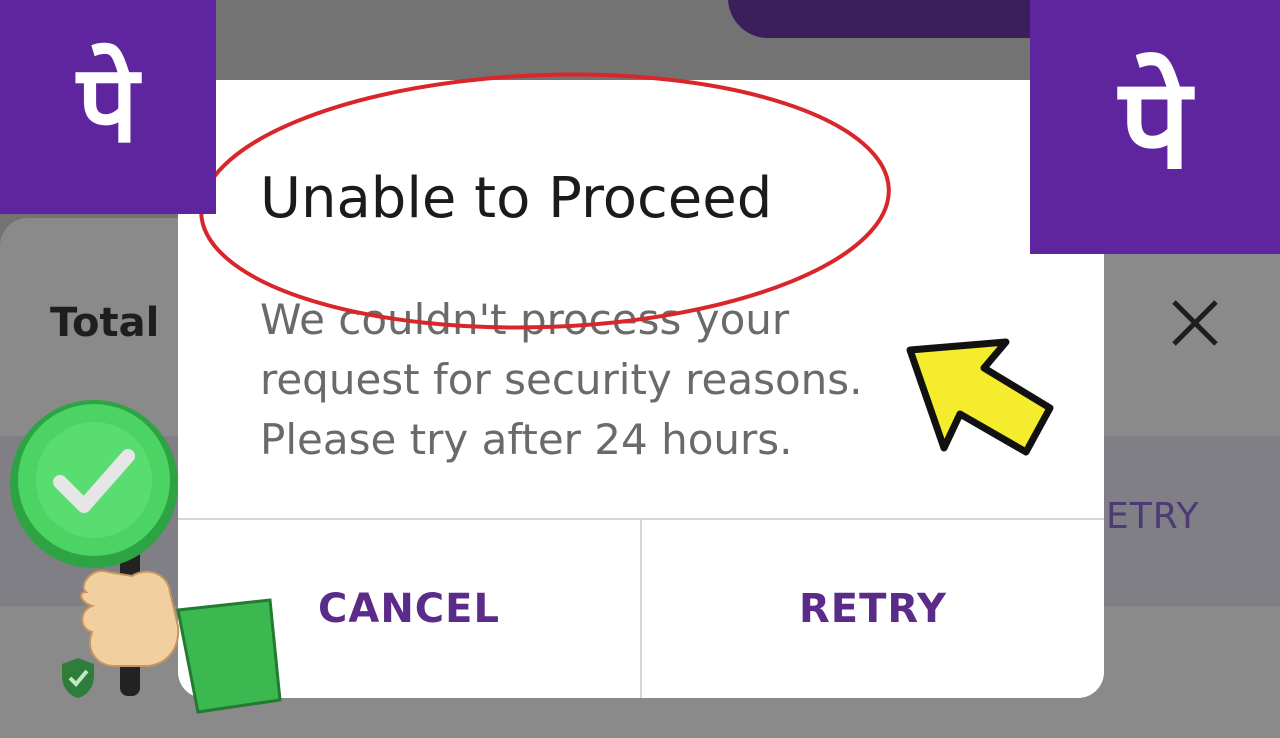 The width and height of the screenshot is (1280, 738). Describe the element at coordinates (105, 323) in the screenshot. I see `background-total-label: Total` at that location.